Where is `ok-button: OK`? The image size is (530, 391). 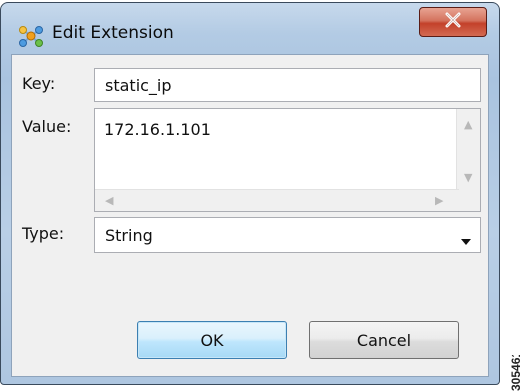
ok-button: OK is located at coordinates (212, 340).